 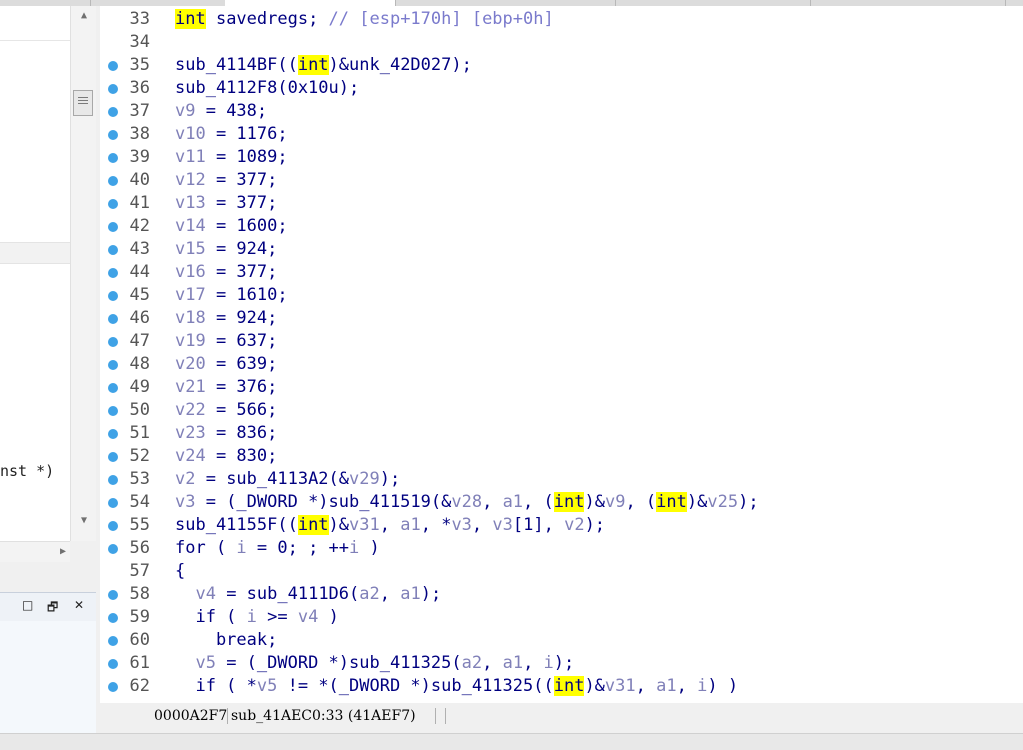 What do you see at coordinates (441, 19) in the screenshot?
I see `comment-token: // [esp+170h] [ebp+0h]` at bounding box center [441, 19].